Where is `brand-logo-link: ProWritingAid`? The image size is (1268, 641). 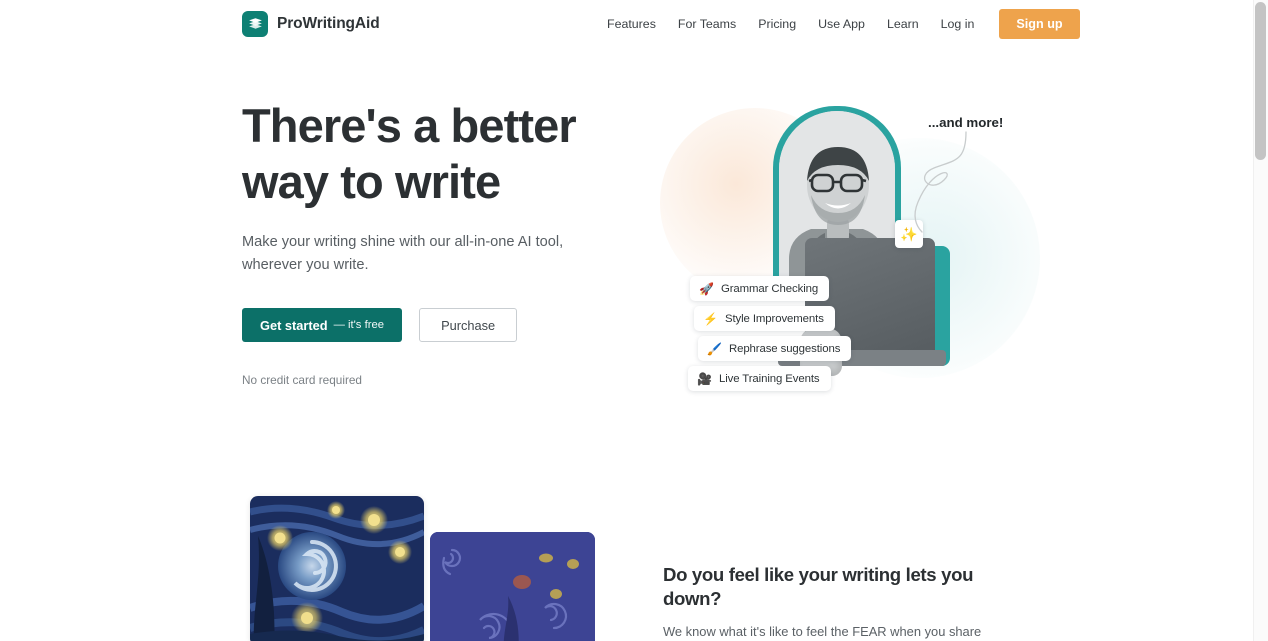
brand-logo-link: ProWritingAid is located at coordinates (311, 24).